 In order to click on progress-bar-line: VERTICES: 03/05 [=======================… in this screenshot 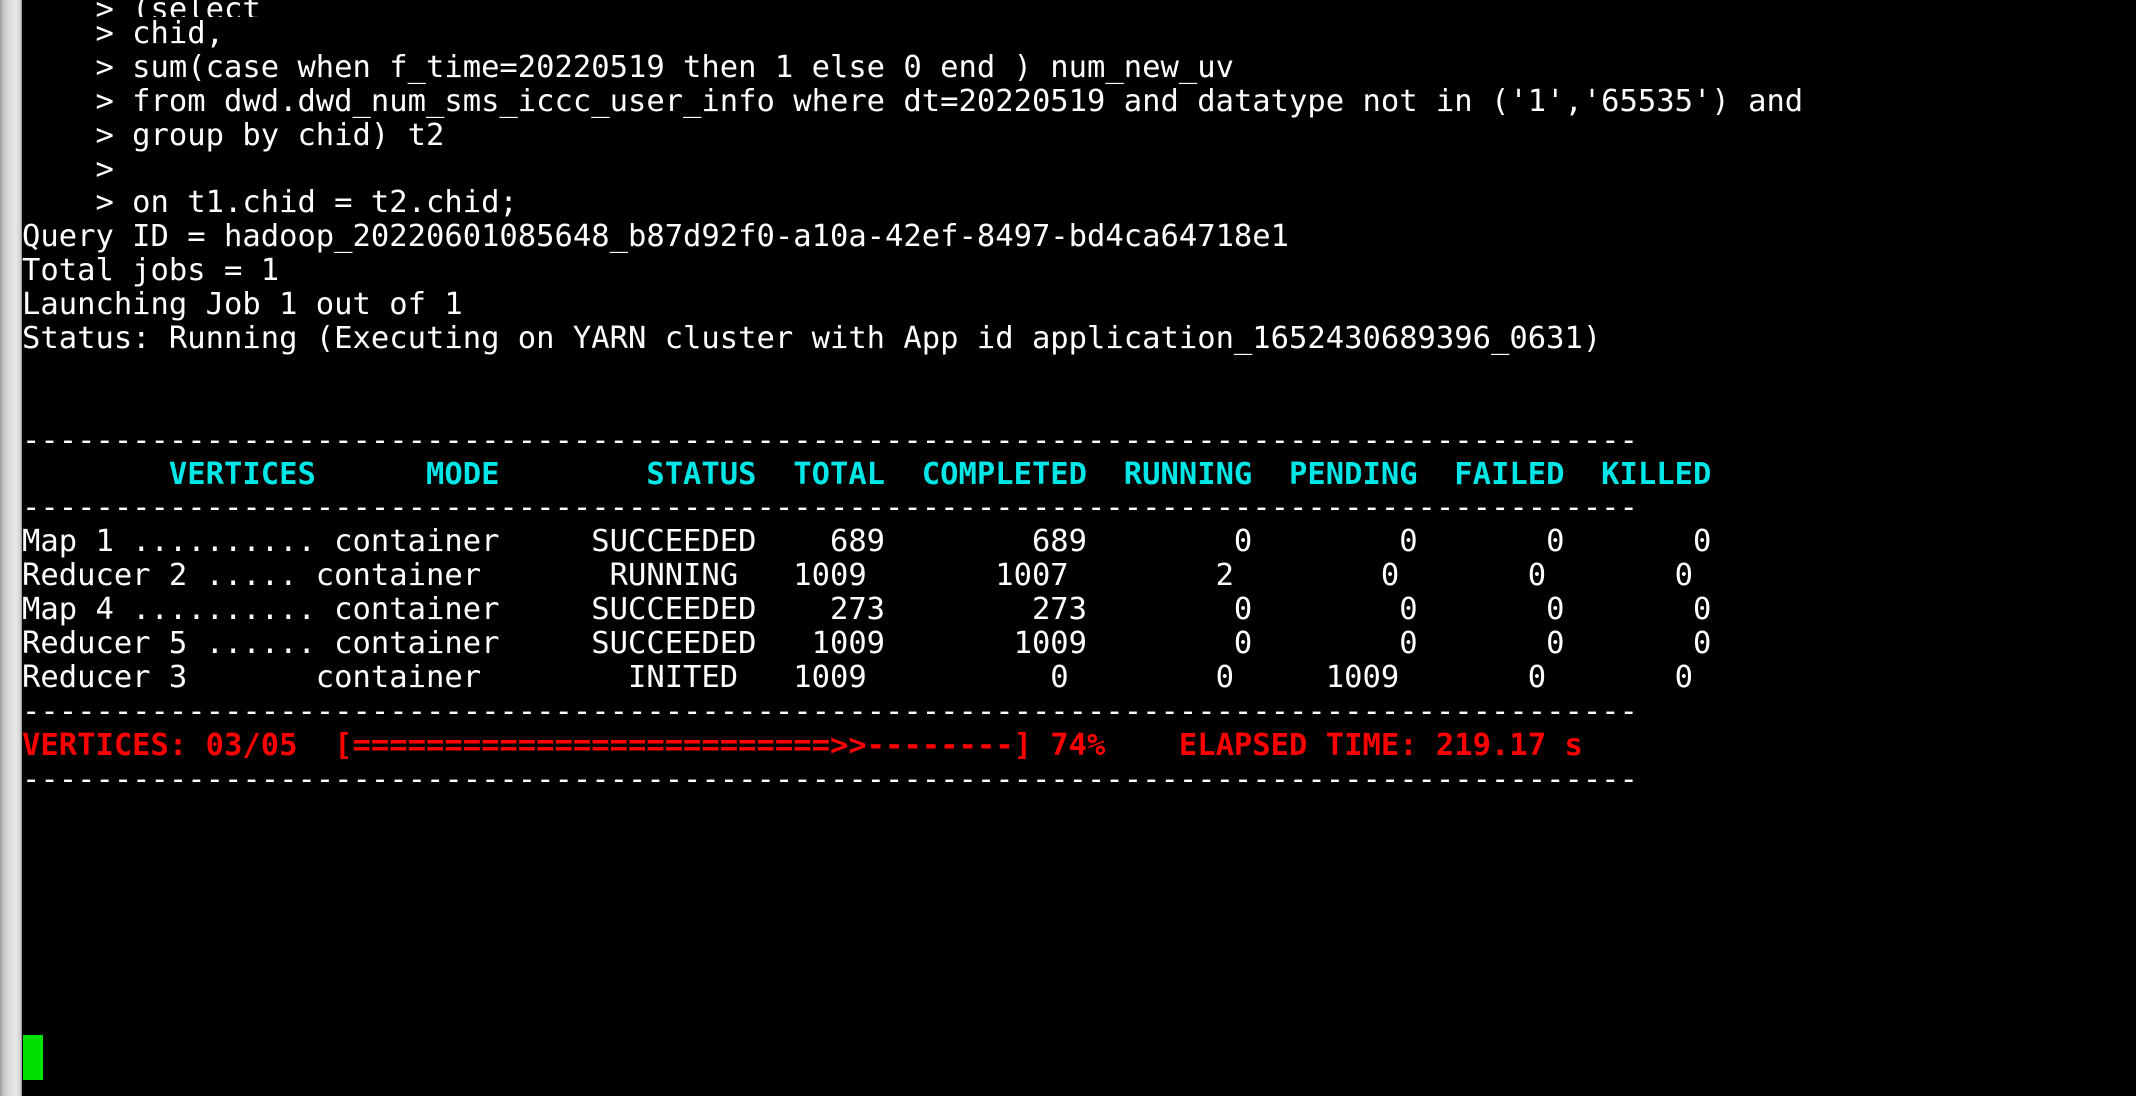, I will do `click(802, 745)`.